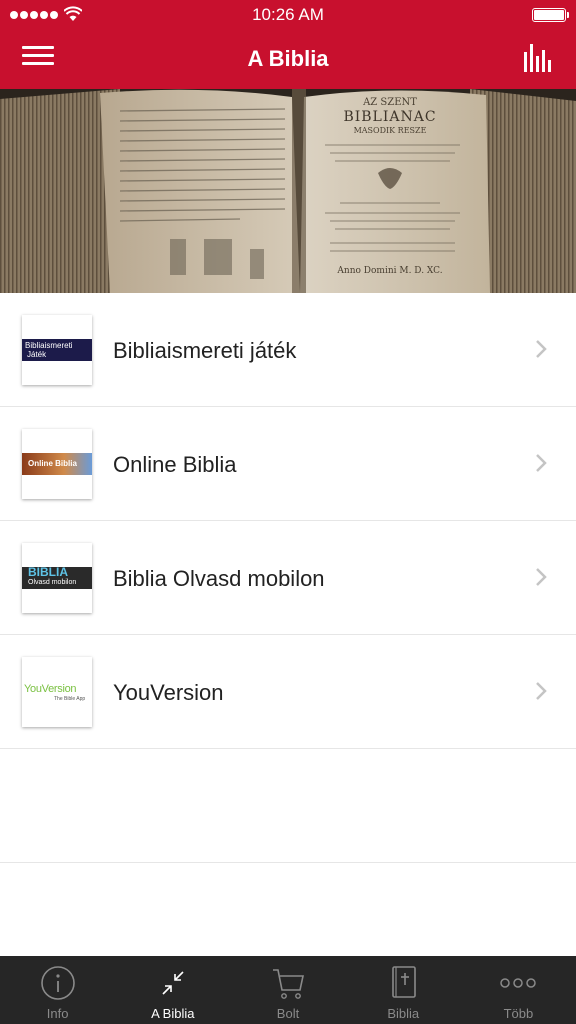 The image size is (576, 1024). Describe the element at coordinates (389, 102) in the screenshot. I see `banner-title-line1: AZ SZENT` at that location.